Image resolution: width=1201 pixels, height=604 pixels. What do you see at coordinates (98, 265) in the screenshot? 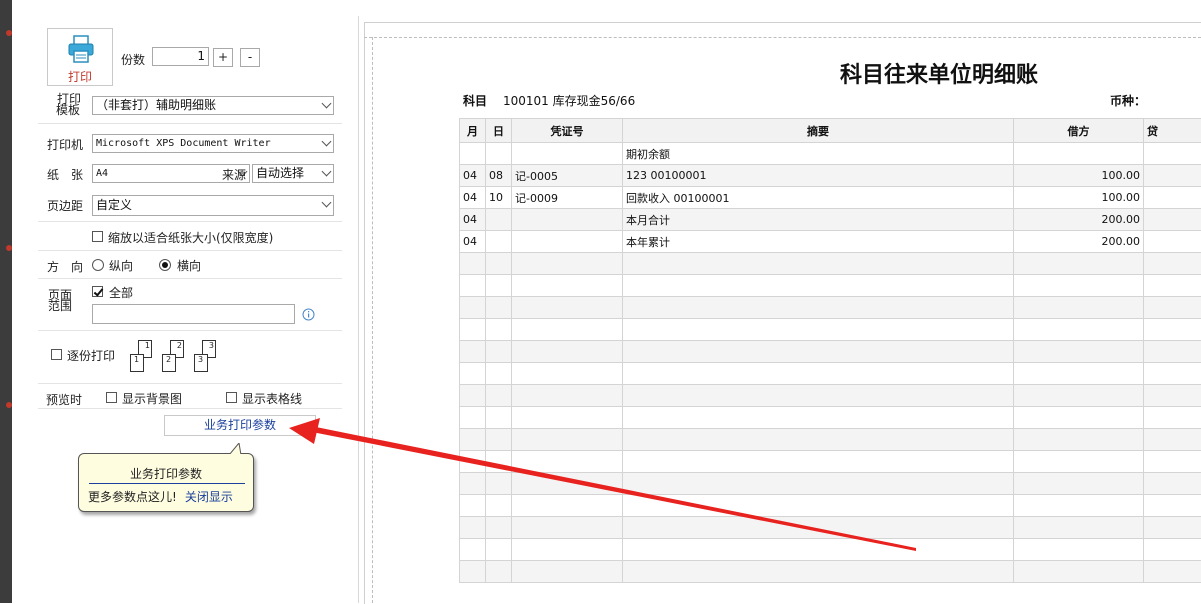
I see `portrait-radio` at bounding box center [98, 265].